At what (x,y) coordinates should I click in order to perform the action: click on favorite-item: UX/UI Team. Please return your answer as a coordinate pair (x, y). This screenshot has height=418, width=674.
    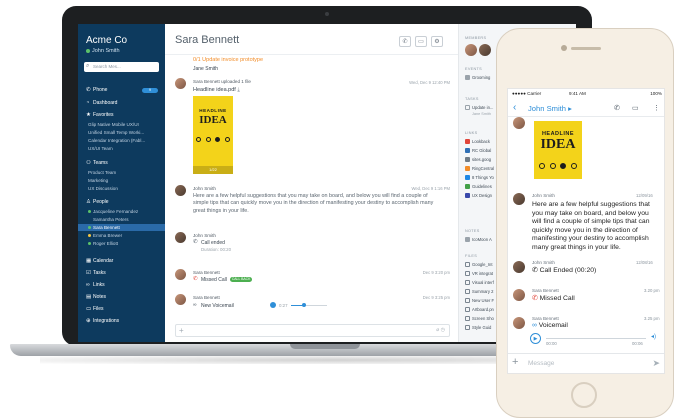
    Looking at the image, I should click on (100, 148).